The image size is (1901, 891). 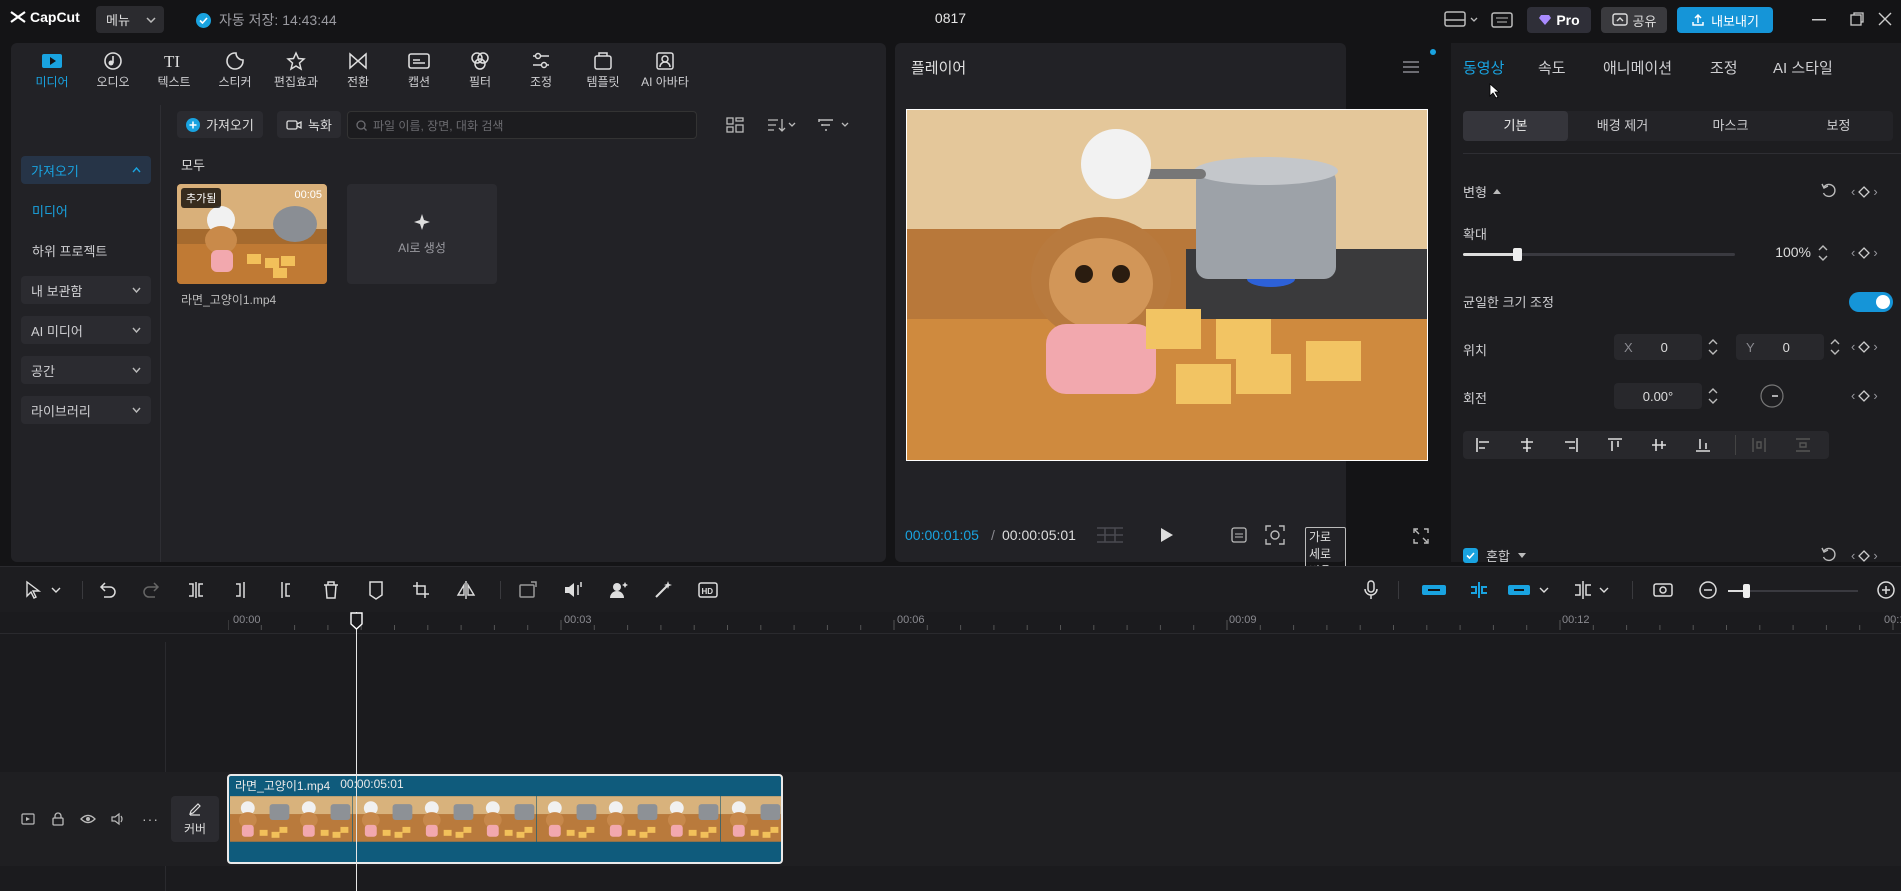 What do you see at coordinates (86, 370) in the screenshot?
I see `sidebar-space: 공간` at bounding box center [86, 370].